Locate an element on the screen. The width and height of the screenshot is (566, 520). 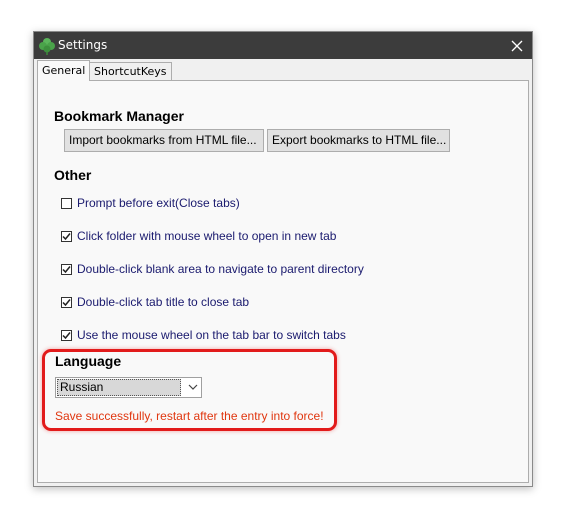
option-double-click-tab: Double-click tab title to close tab is located at coordinates (155, 302).